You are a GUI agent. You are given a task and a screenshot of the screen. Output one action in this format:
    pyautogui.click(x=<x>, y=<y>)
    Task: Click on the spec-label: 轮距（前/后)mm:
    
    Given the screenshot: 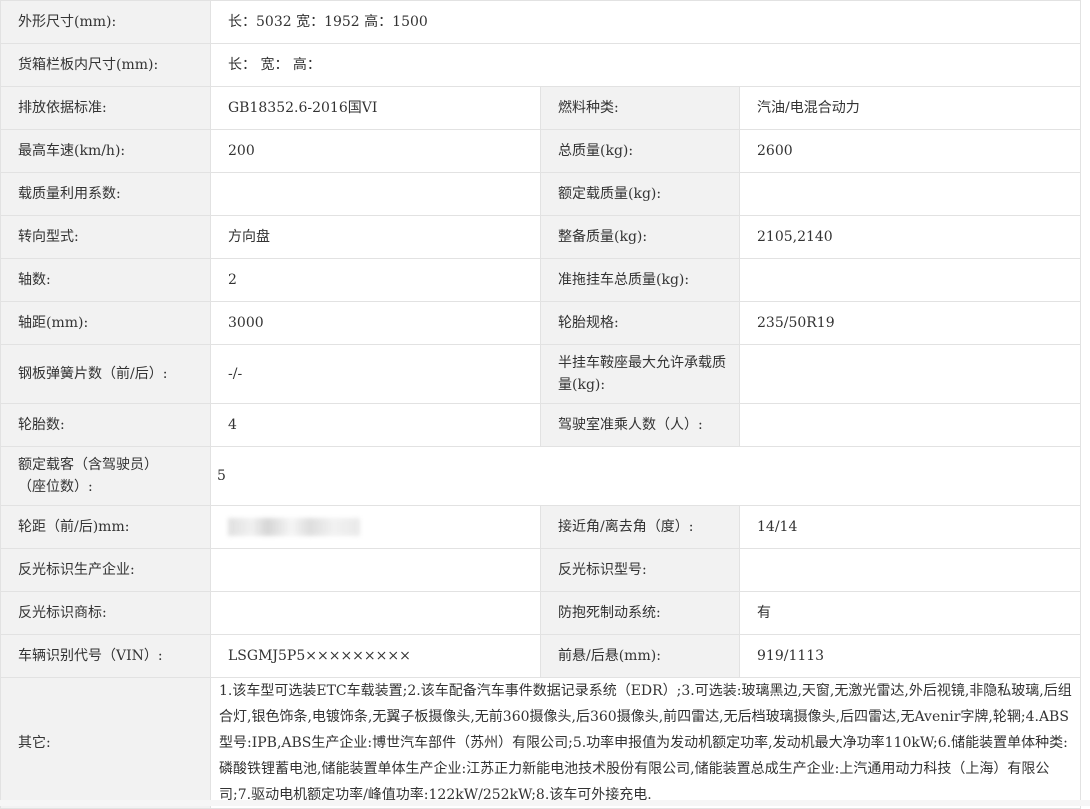 What is the action you would take?
    pyautogui.click(x=105, y=527)
    